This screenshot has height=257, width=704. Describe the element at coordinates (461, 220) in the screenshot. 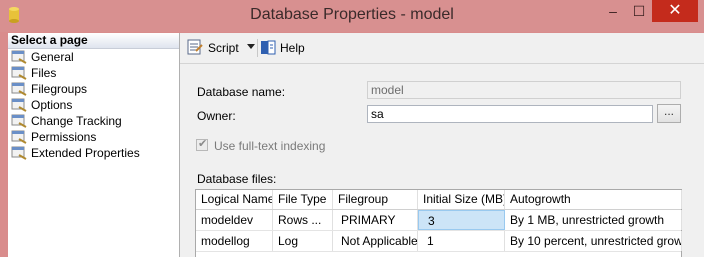

I see `initial-size-cell: 3` at that location.